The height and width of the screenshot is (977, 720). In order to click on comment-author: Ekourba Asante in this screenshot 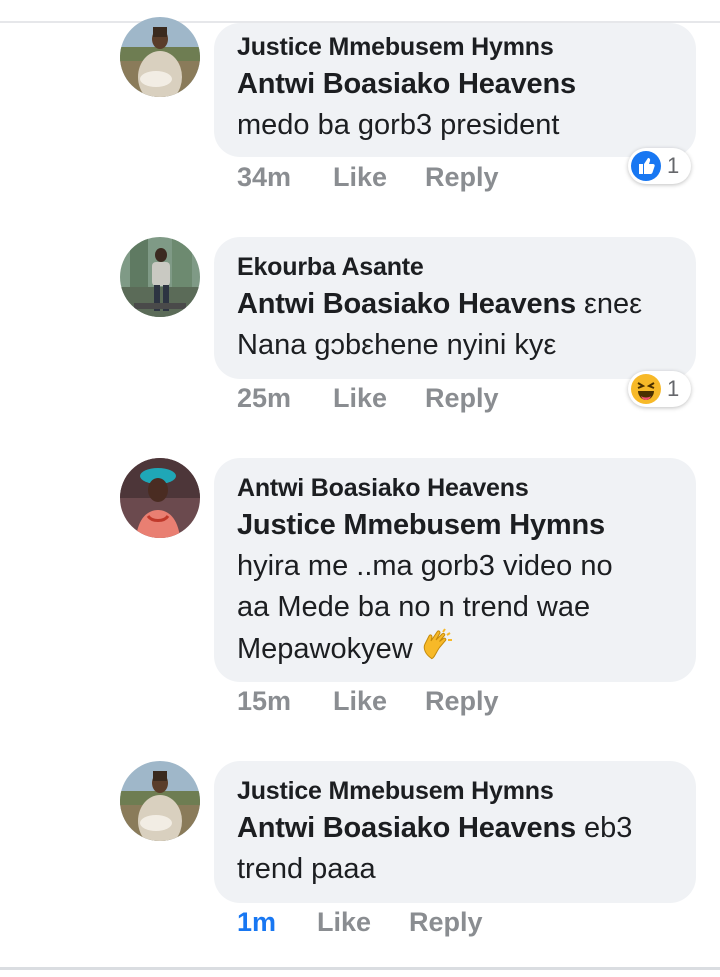, I will do `click(455, 267)`.